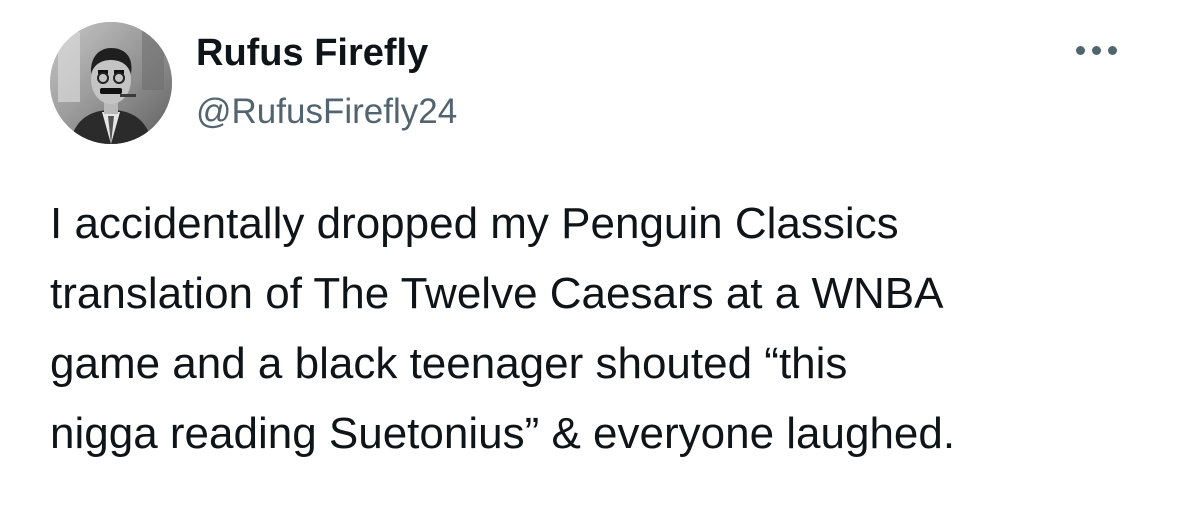 Image resolution: width=1179 pixels, height=518 pixels. I want to click on author-handle: @RufusFirefly24, so click(326, 112).